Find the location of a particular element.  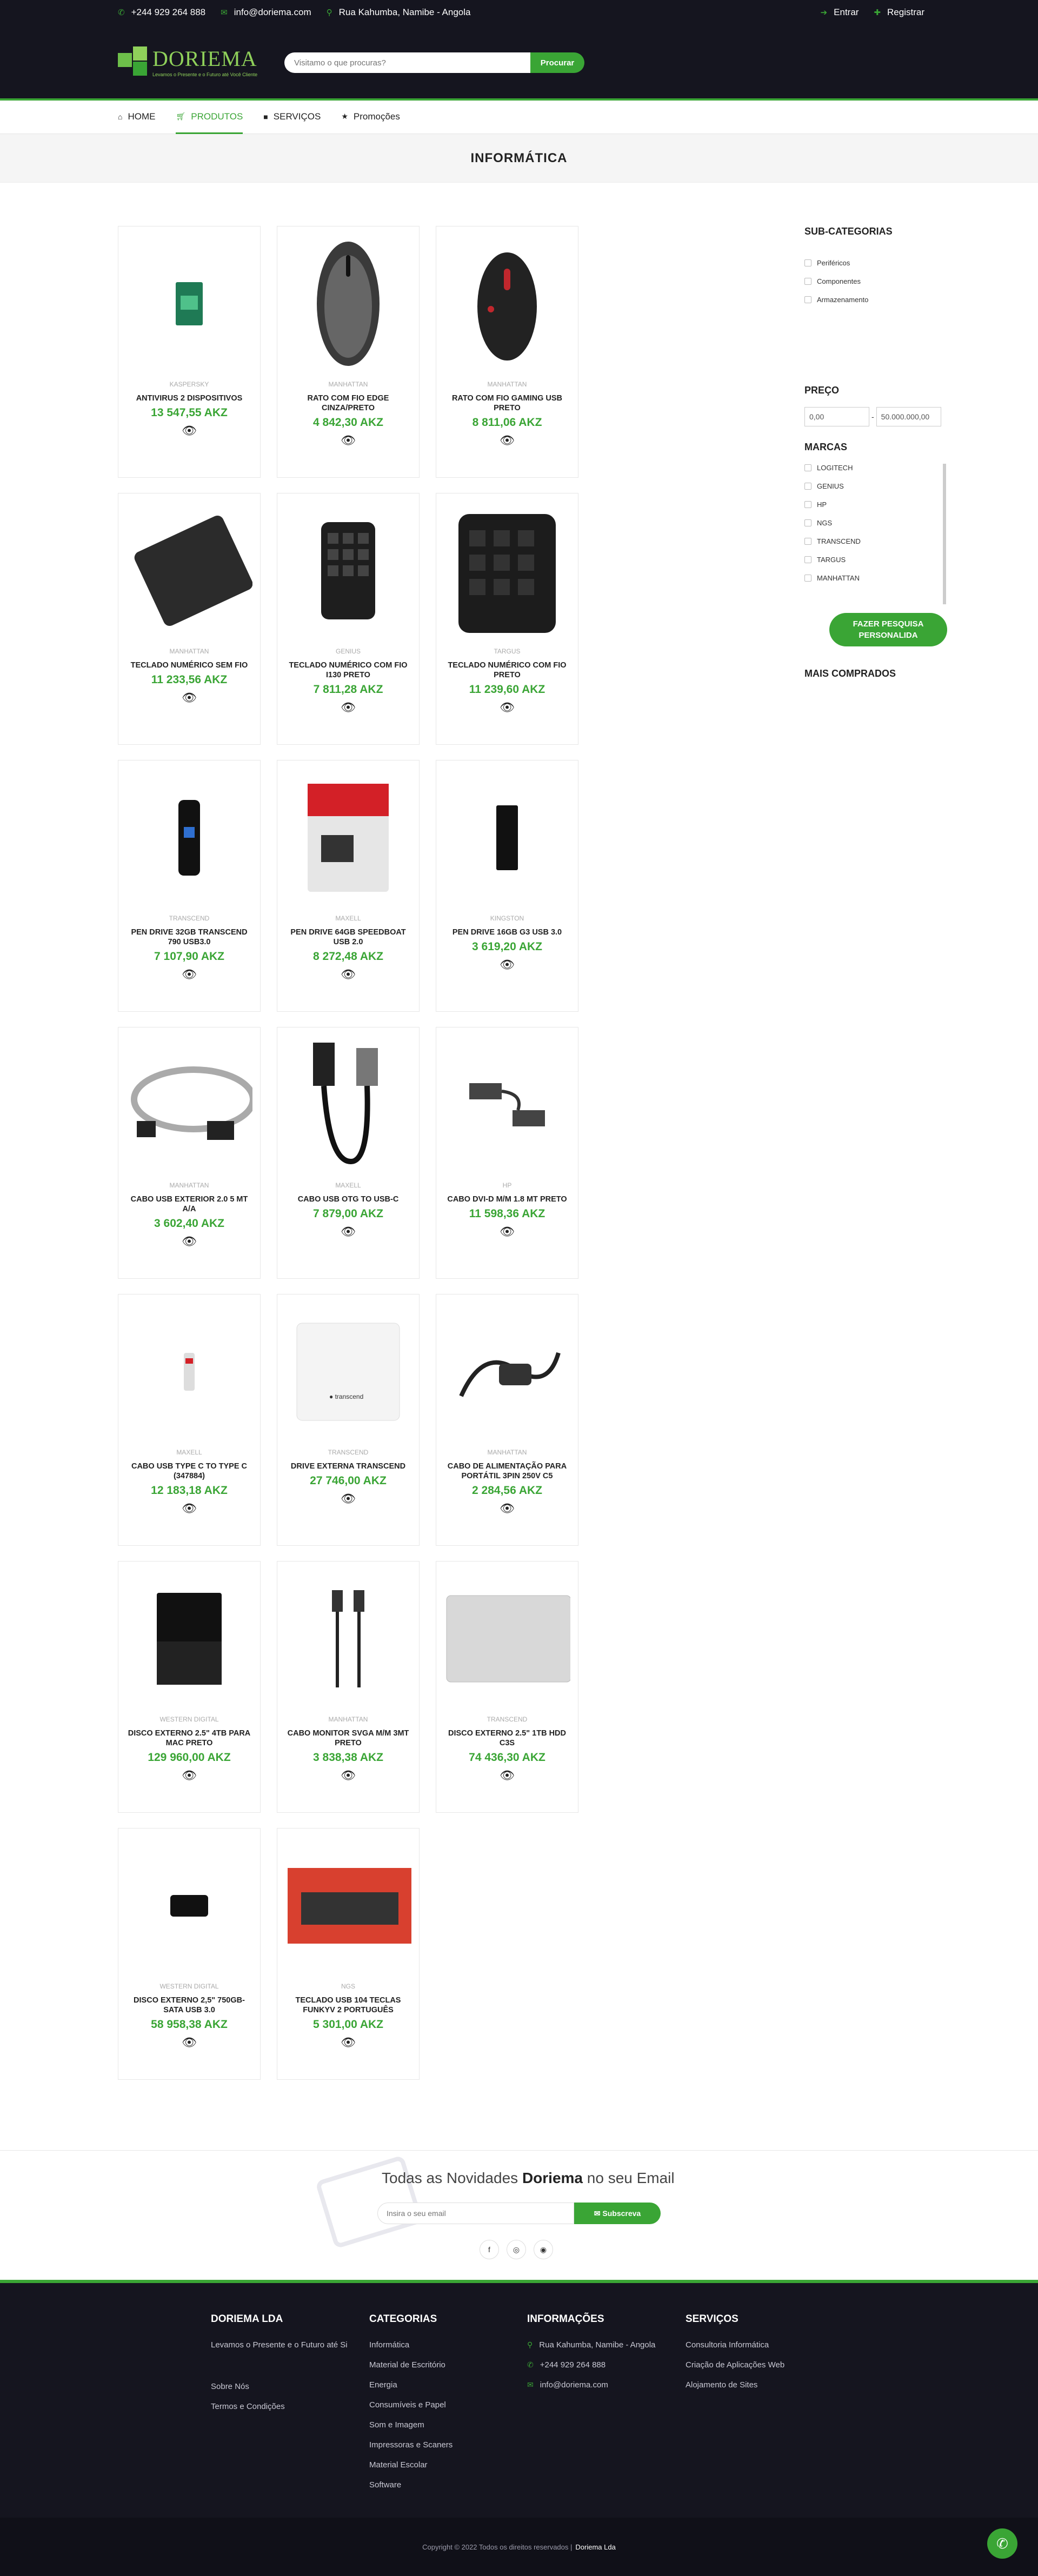

product-name: CABO USB OTG TO USB-C is located at coordinates (348, 1199).